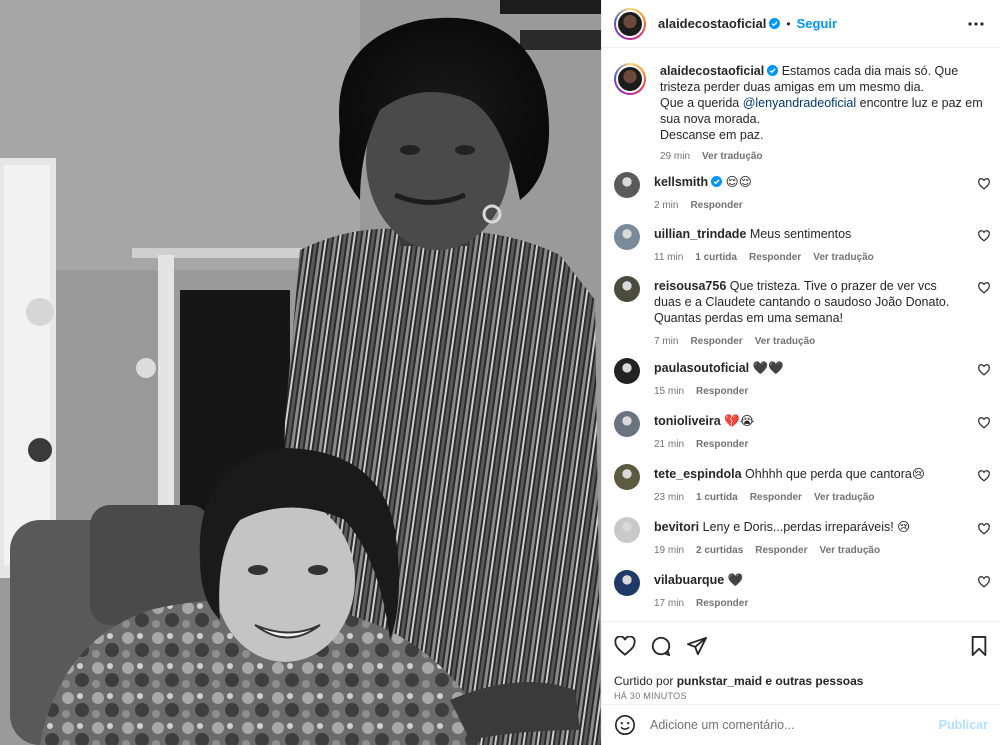 This screenshot has height=745, width=1000. What do you see at coordinates (768, 368) in the screenshot?
I see `comment-text: 🖤🖤` at bounding box center [768, 368].